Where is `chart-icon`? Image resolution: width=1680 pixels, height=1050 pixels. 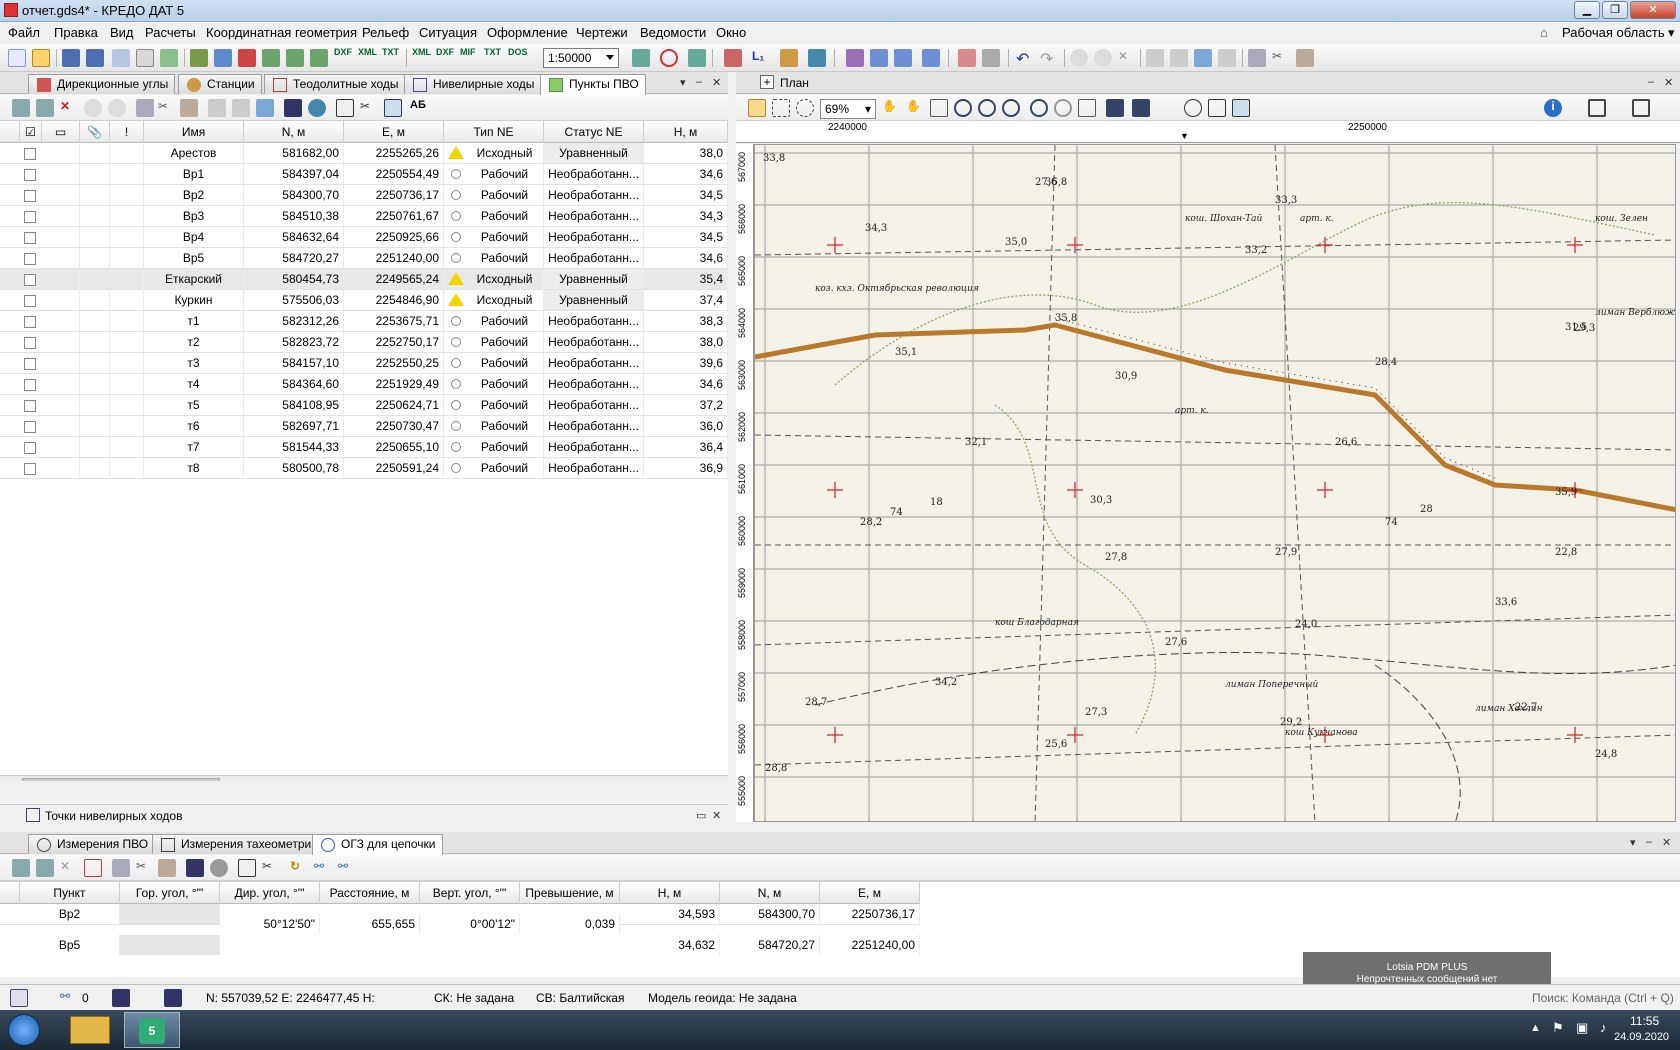
chart-icon is located at coordinates (789, 58).